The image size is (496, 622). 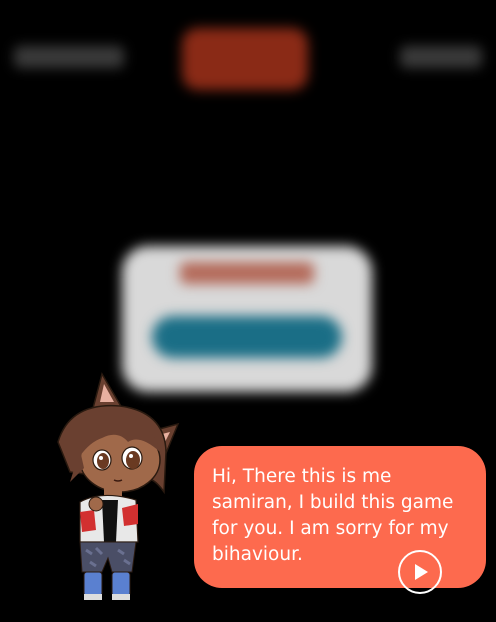 I want to click on blurred-dialog-button, so click(x=247, y=337).